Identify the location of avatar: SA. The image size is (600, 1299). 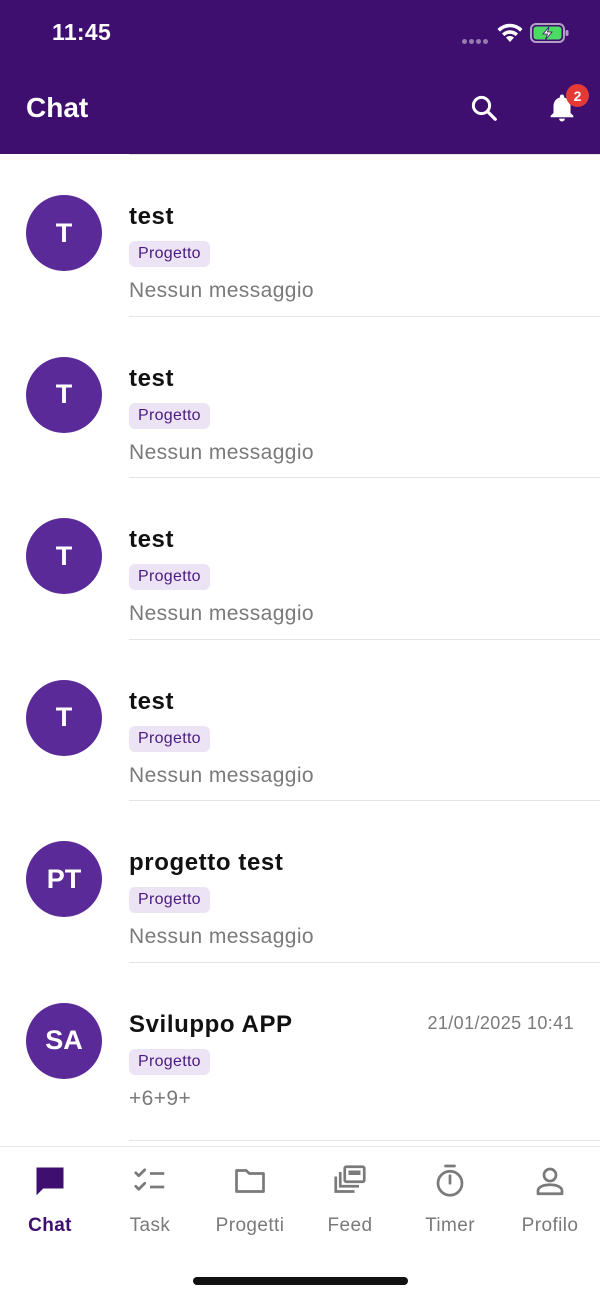
(64, 1040).